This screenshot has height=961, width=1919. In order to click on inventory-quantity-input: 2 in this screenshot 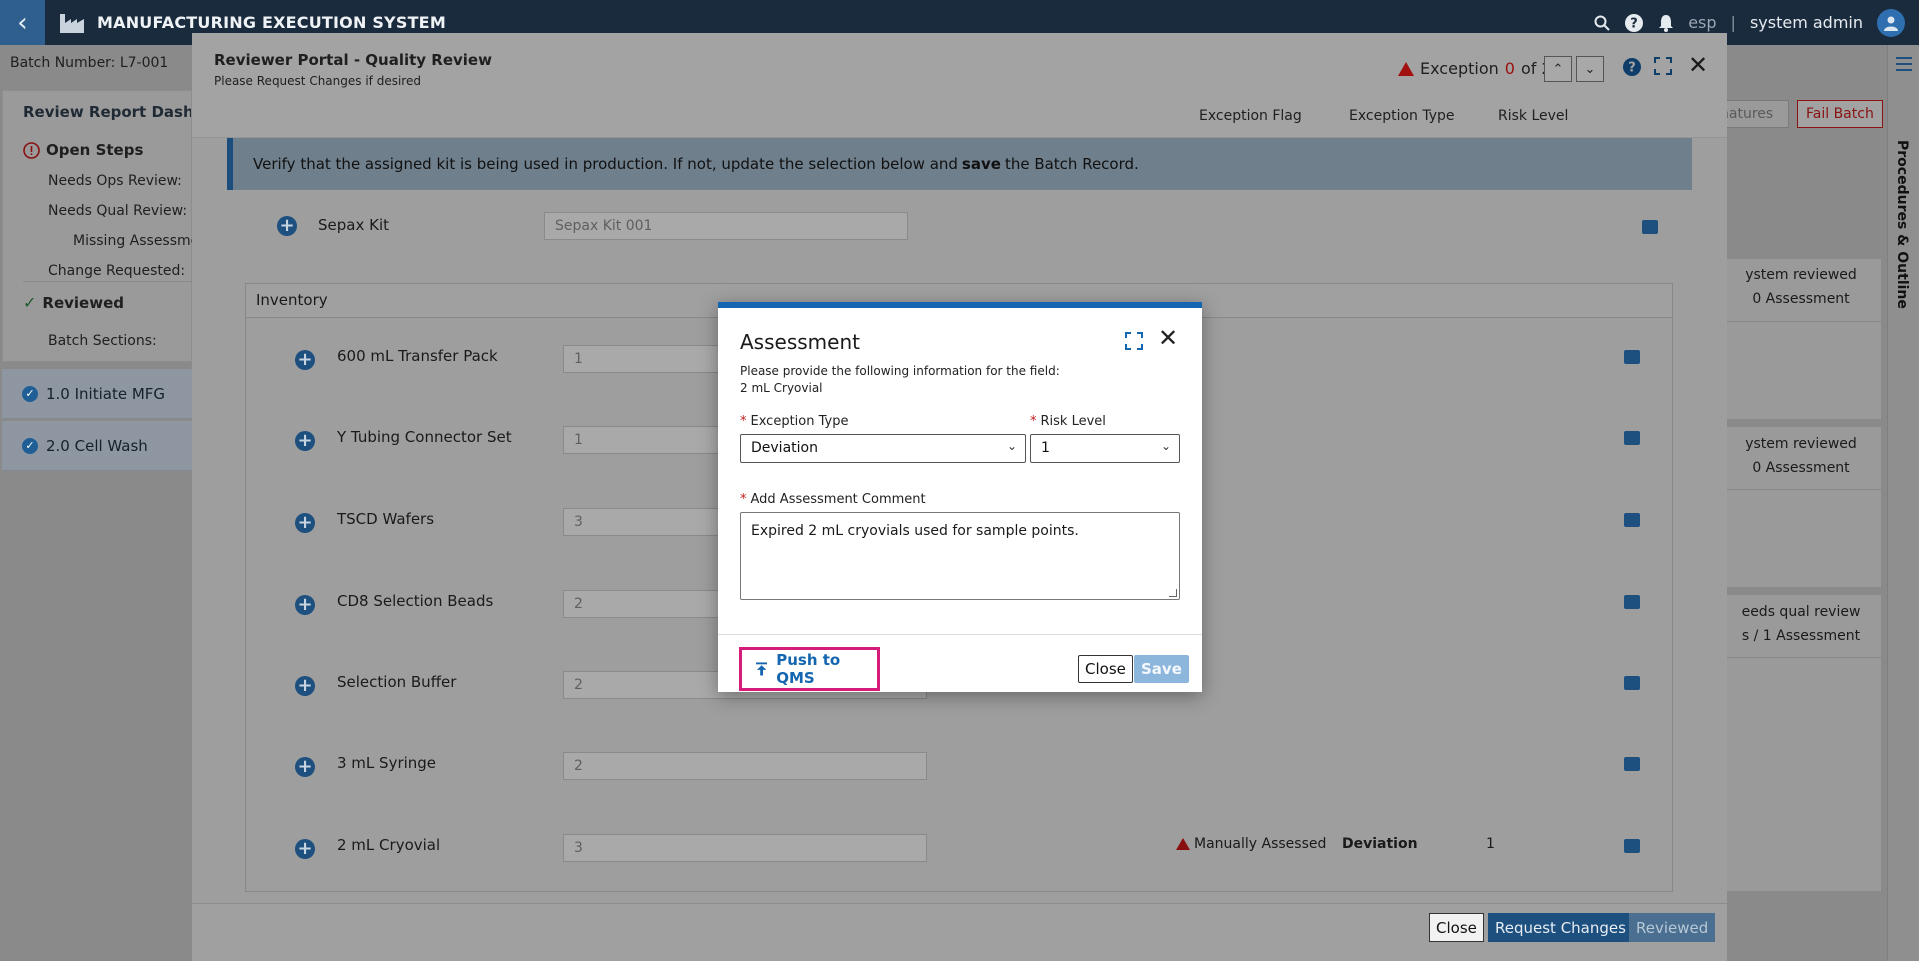, I will do `click(745, 766)`.